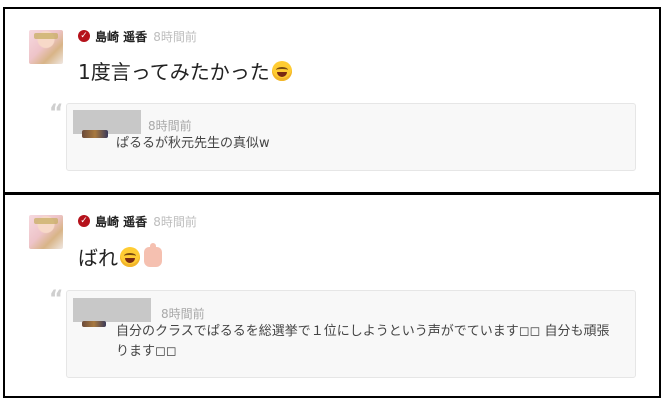  I want to click on reply-author-blurred, so click(112, 310).